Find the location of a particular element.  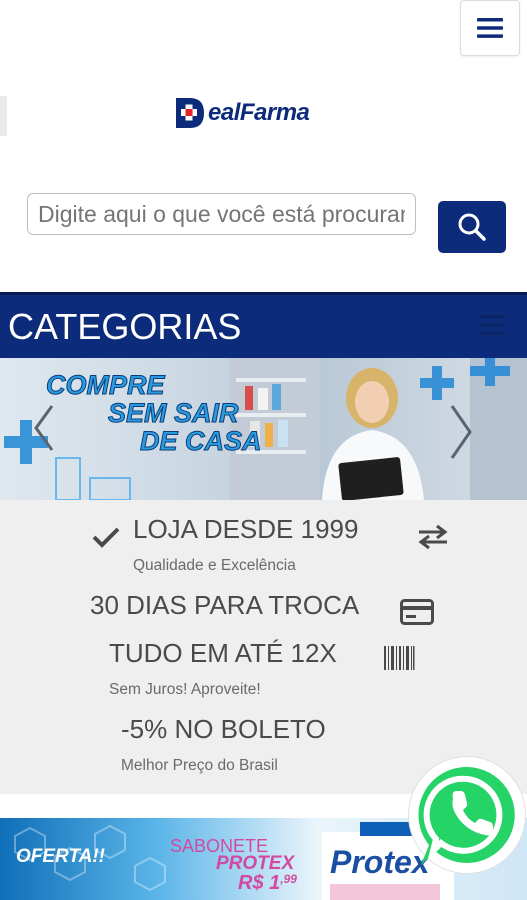

search-button is located at coordinates (472, 227).